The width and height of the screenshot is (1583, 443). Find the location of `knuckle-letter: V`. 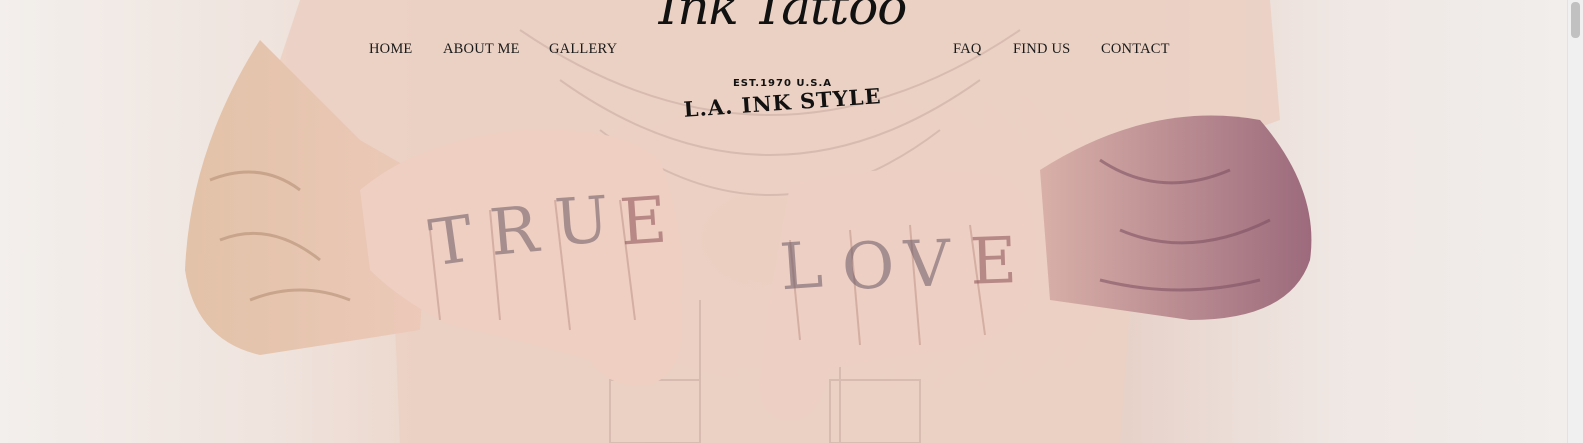

knuckle-letter: V is located at coordinates (927, 265).